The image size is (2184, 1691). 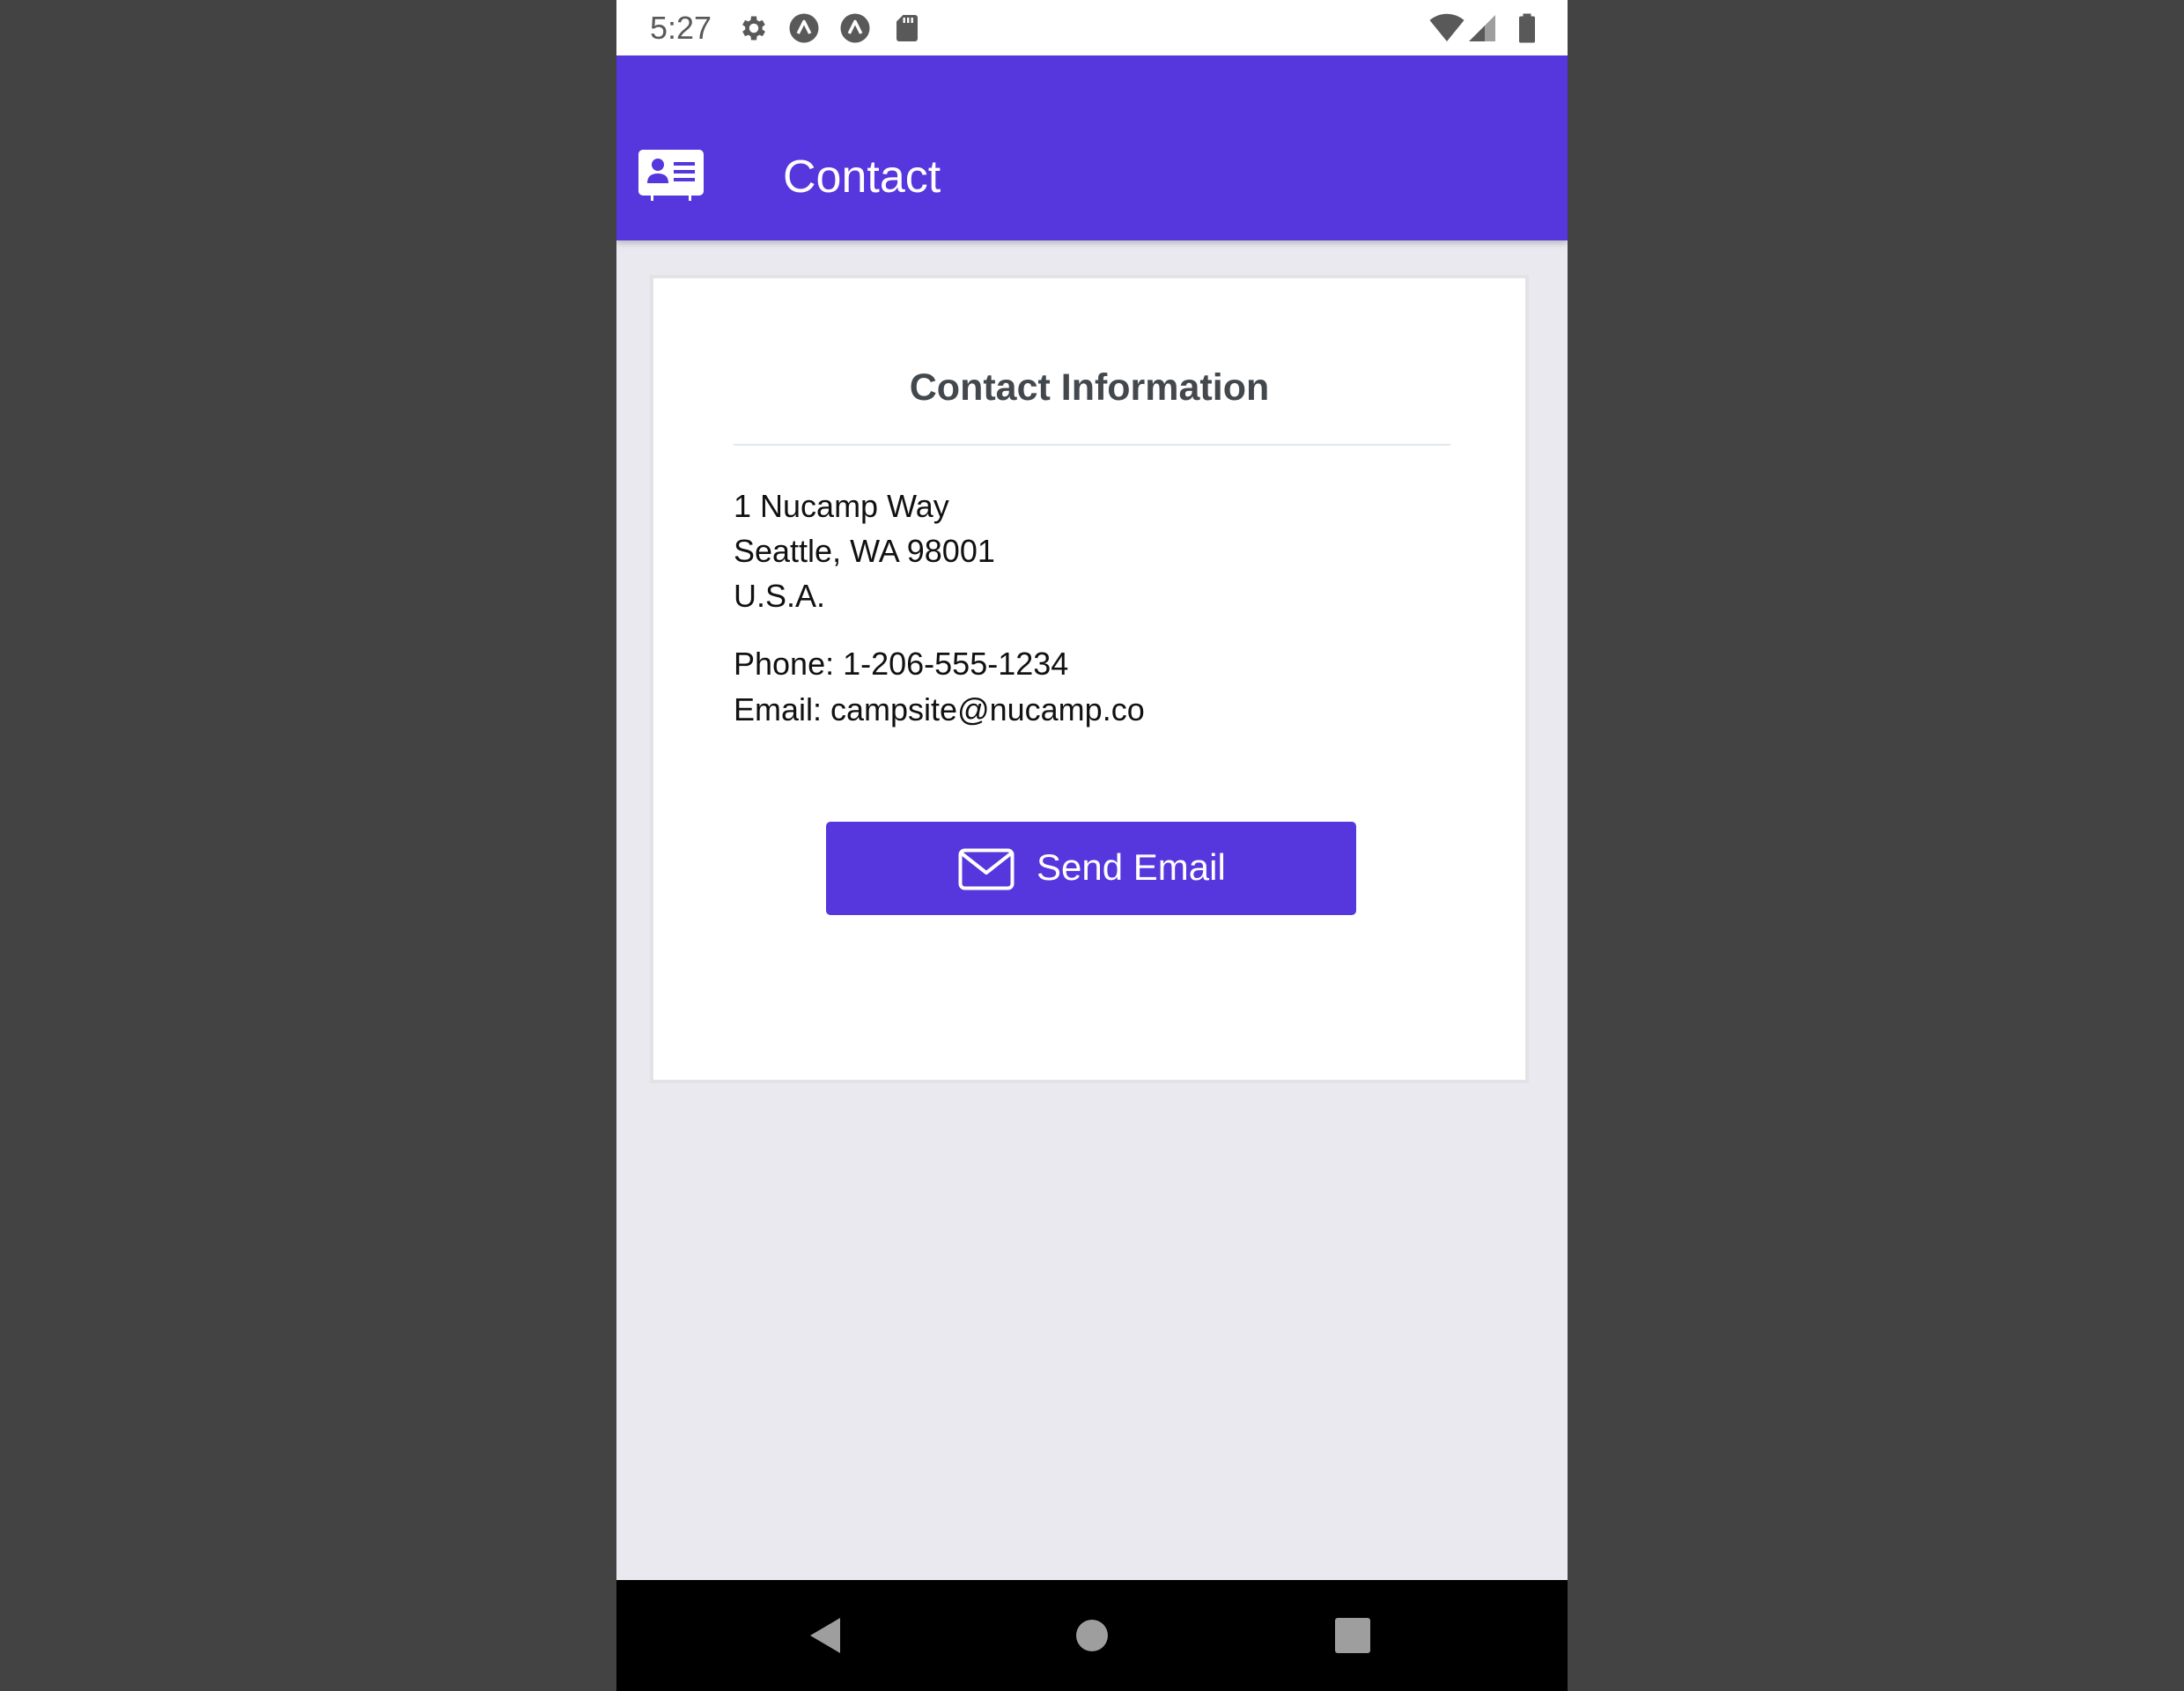 I want to click on address-line-3: U.S.A., so click(x=780, y=596).